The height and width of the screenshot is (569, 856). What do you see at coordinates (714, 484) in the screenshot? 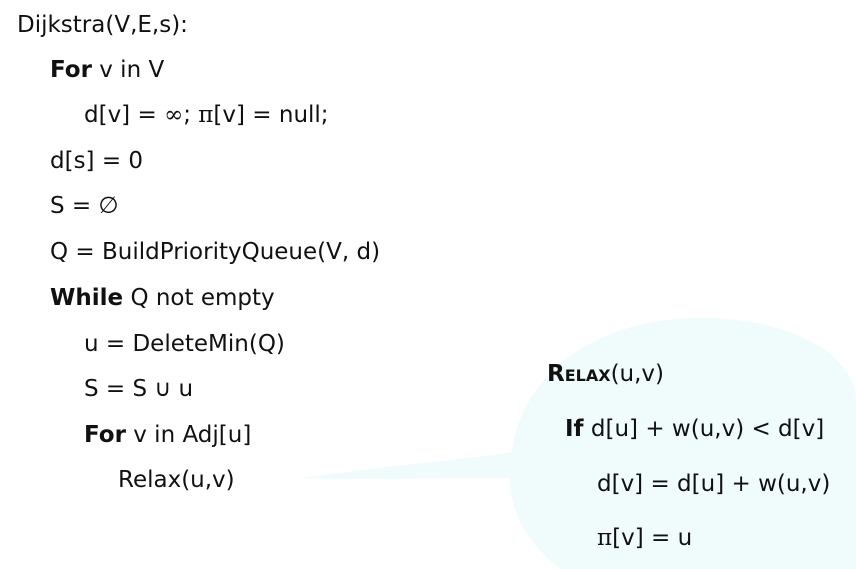
I see `relax-assign-line: d[v] = d[u] + w(u,v)` at bounding box center [714, 484].